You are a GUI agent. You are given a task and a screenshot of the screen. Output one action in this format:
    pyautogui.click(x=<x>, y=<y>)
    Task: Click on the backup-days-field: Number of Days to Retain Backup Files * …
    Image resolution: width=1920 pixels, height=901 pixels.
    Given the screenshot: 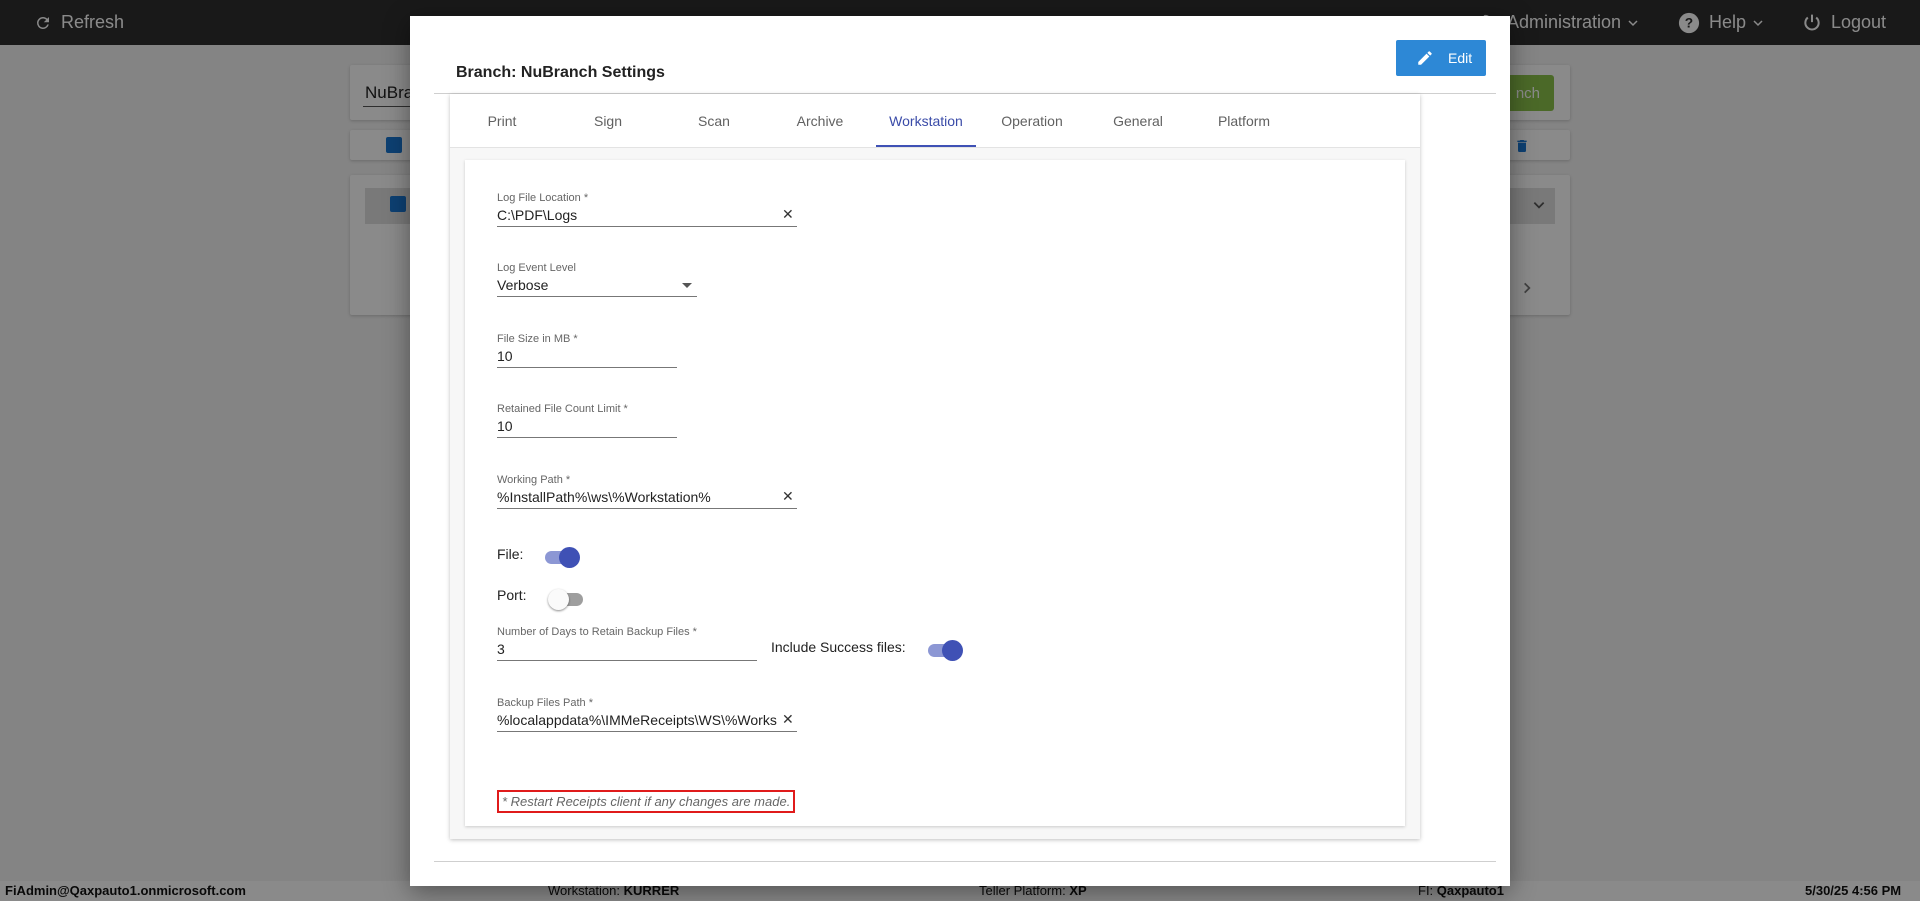 What is the action you would take?
    pyautogui.click(x=627, y=642)
    